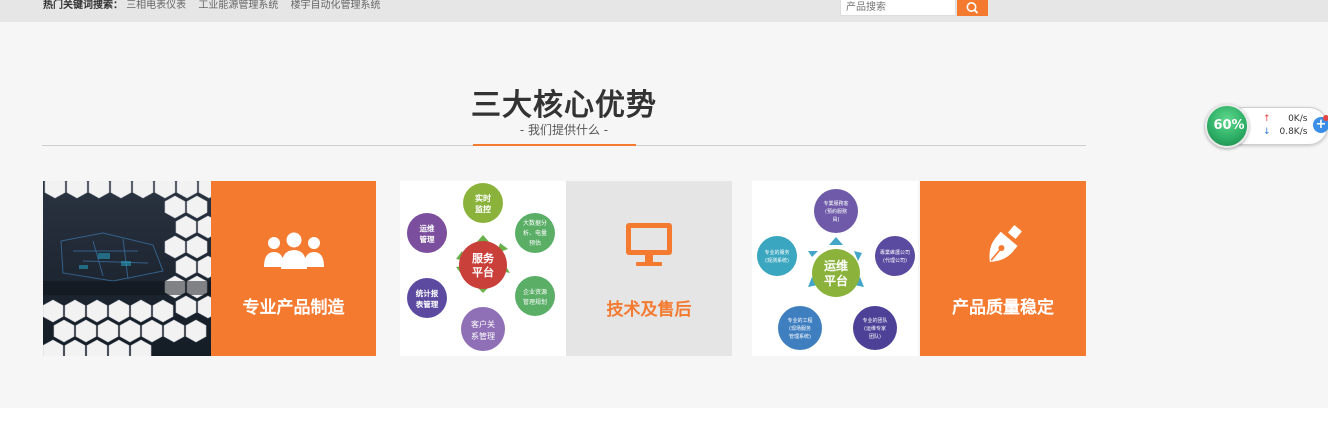 The image size is (1328, 423). Describe the element at coordinates (1293, 132) in the screenshot. I see `download-value: 0.8K/s` at that location.